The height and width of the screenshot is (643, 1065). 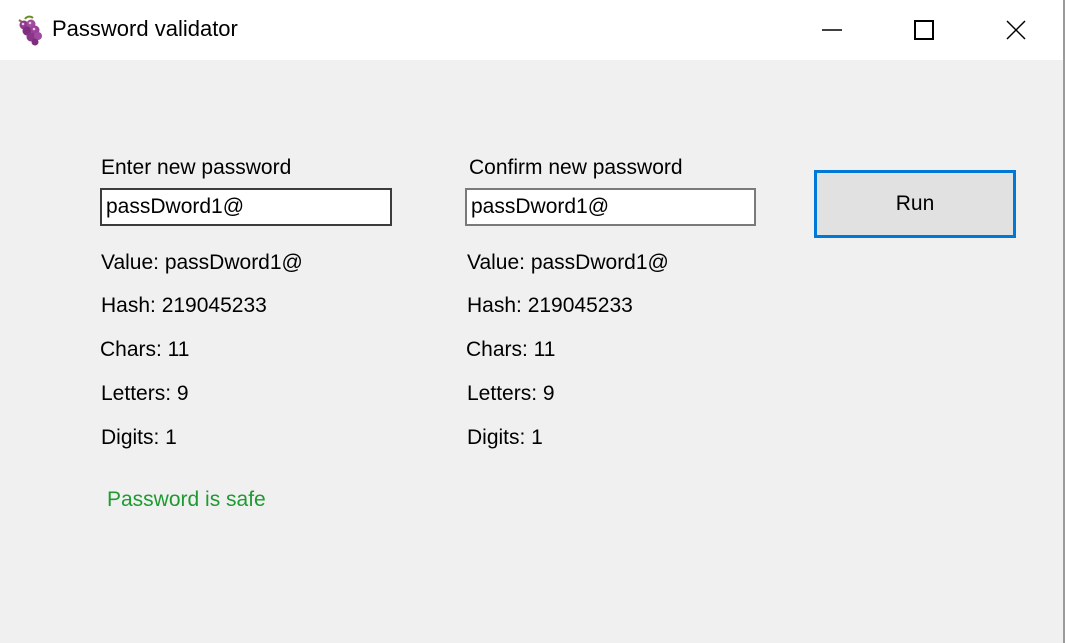 I want to click on status-message: Password is safe, so click(x=186, y=499).